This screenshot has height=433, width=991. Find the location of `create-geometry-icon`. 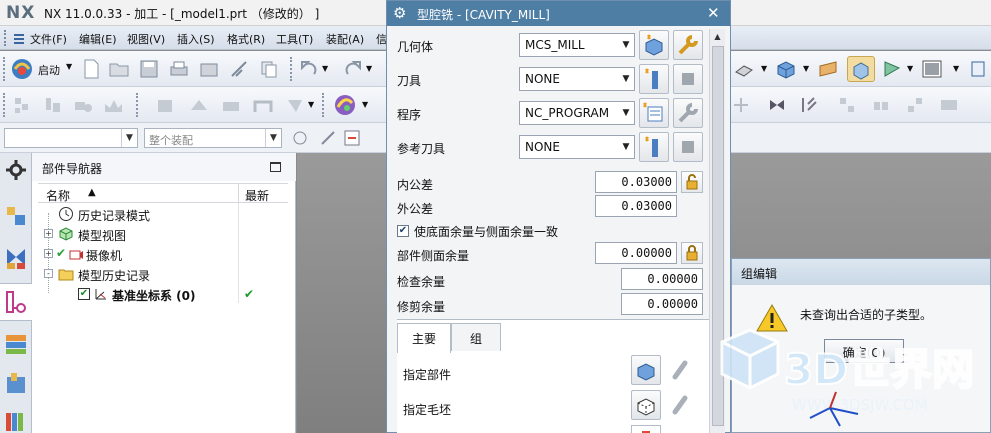

create-geometry-icon is located at coordinates (83, 105).